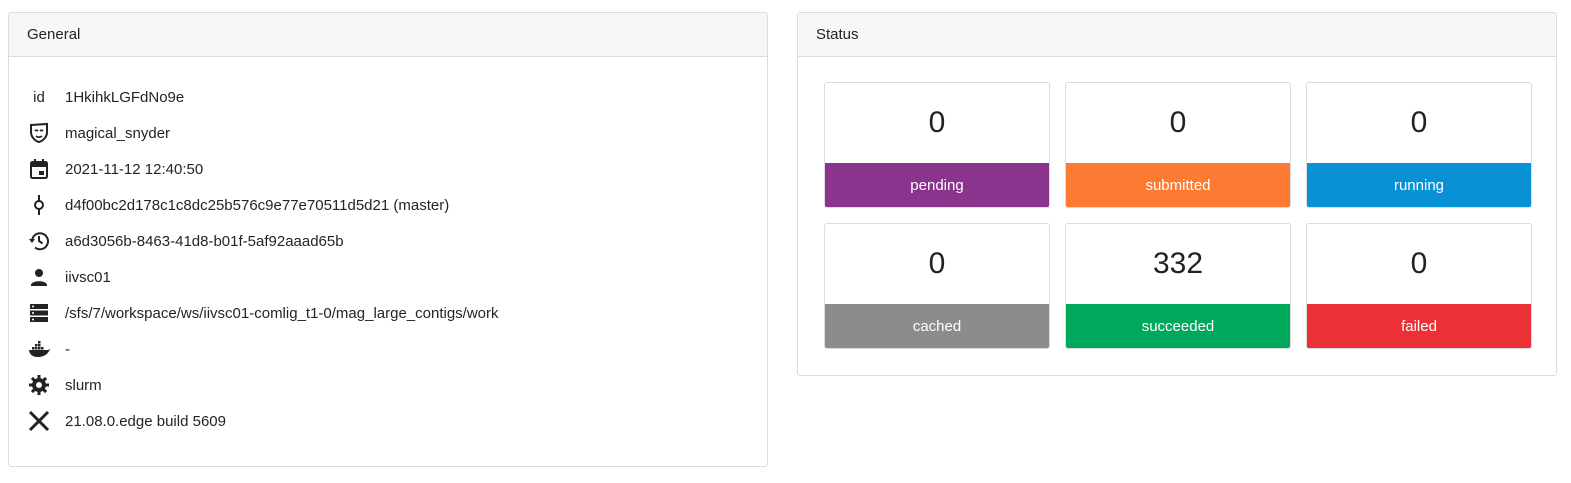  Describe the element at coordinates (1419, 286) in the screenshot. I see `stat-failed: 0 failed` at that location.